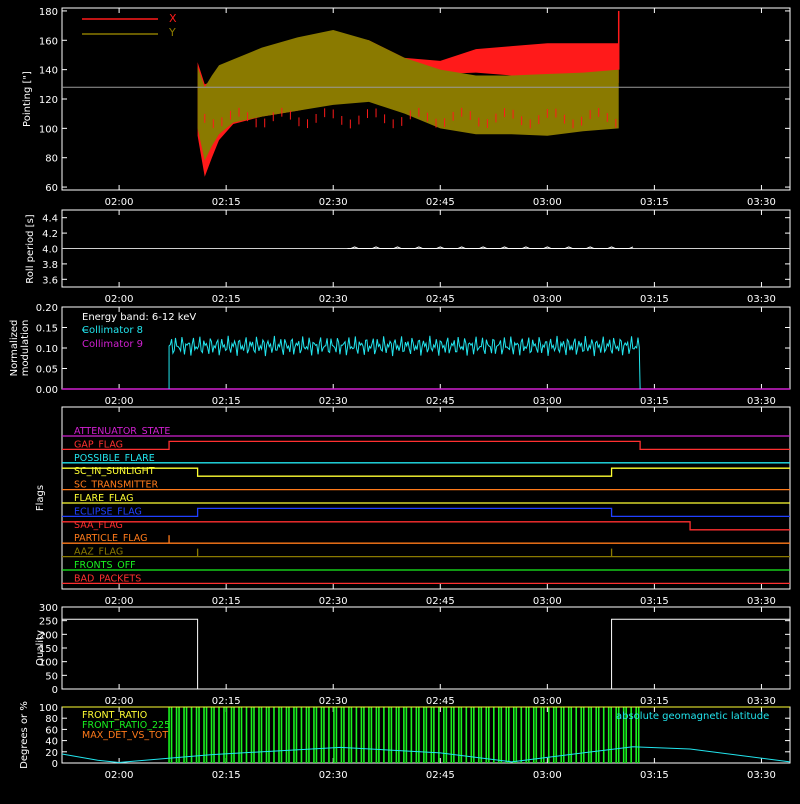 This screenshot has height=804, width=800. Describe the element at coordinates (51, 753) in the screenshot. I see `front-ratio-ytick-label: 20` at that location.